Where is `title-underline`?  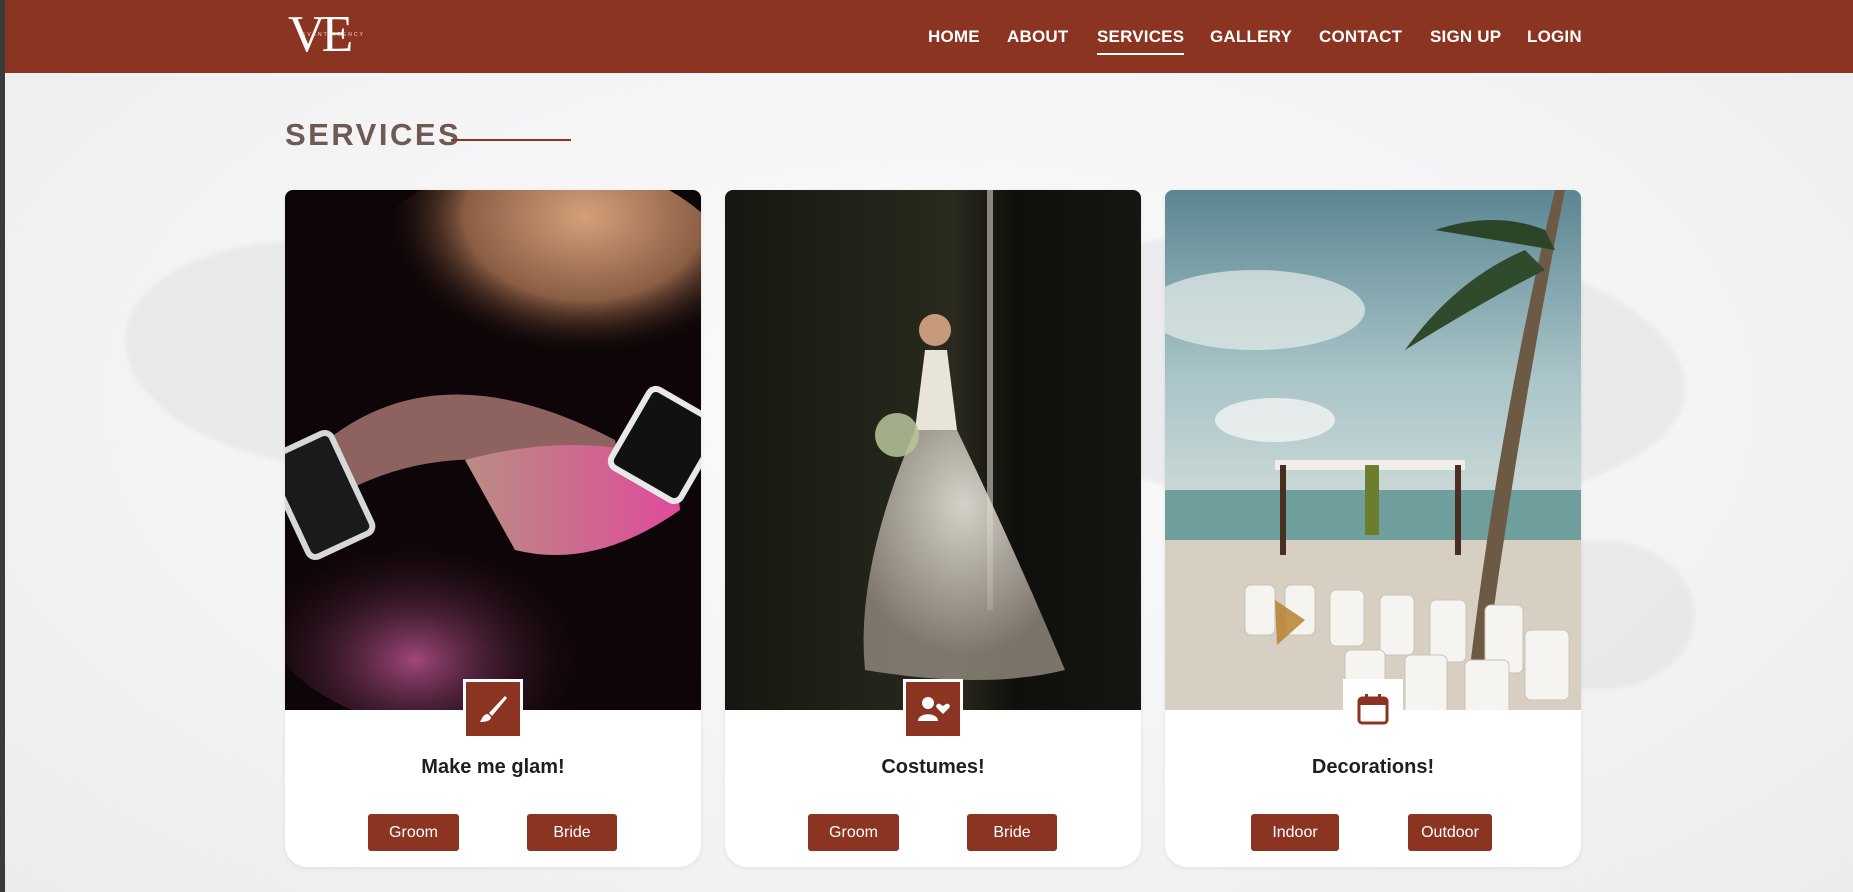
title-underline is located at coordinates (511, 140).